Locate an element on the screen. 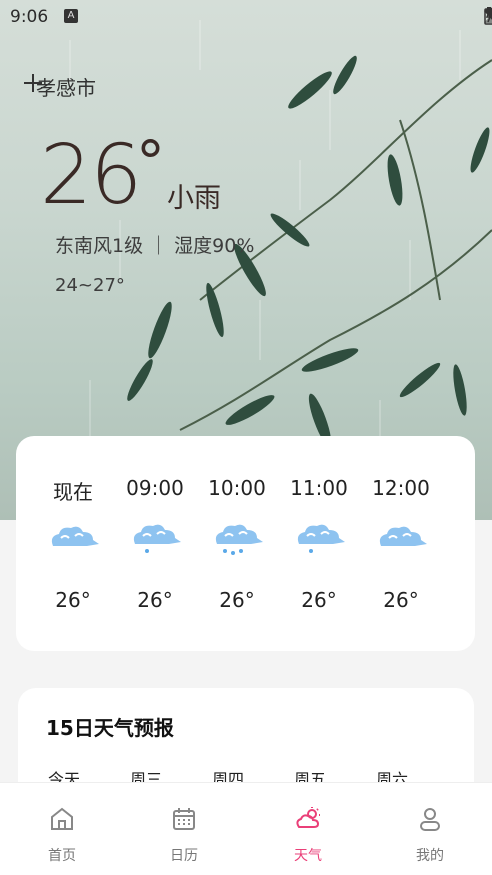  forecast-title: 15日天气预报 is located at coordinates (110, 728).